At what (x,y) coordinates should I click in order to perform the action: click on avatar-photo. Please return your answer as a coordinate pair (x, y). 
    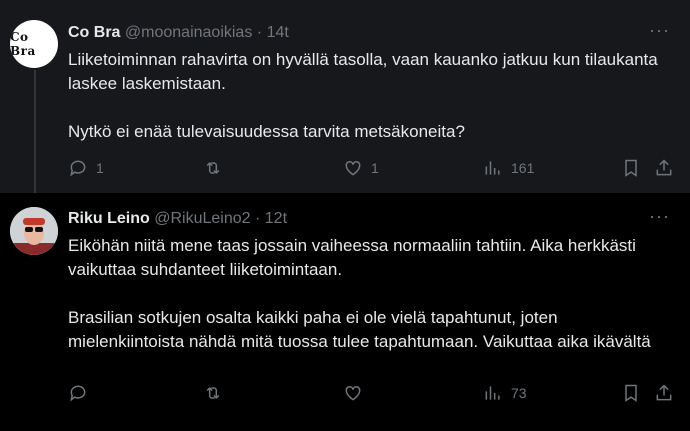
    Looking at the image, I should click on (34, 231).